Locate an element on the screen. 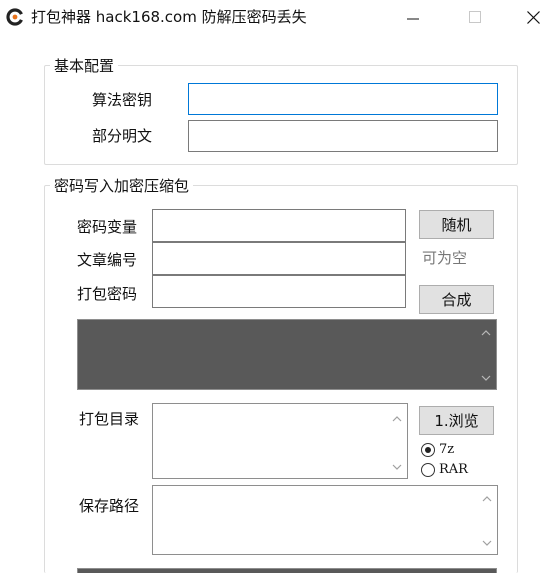  save-path-label: 保存路径 is located at coordinates (109, 506).